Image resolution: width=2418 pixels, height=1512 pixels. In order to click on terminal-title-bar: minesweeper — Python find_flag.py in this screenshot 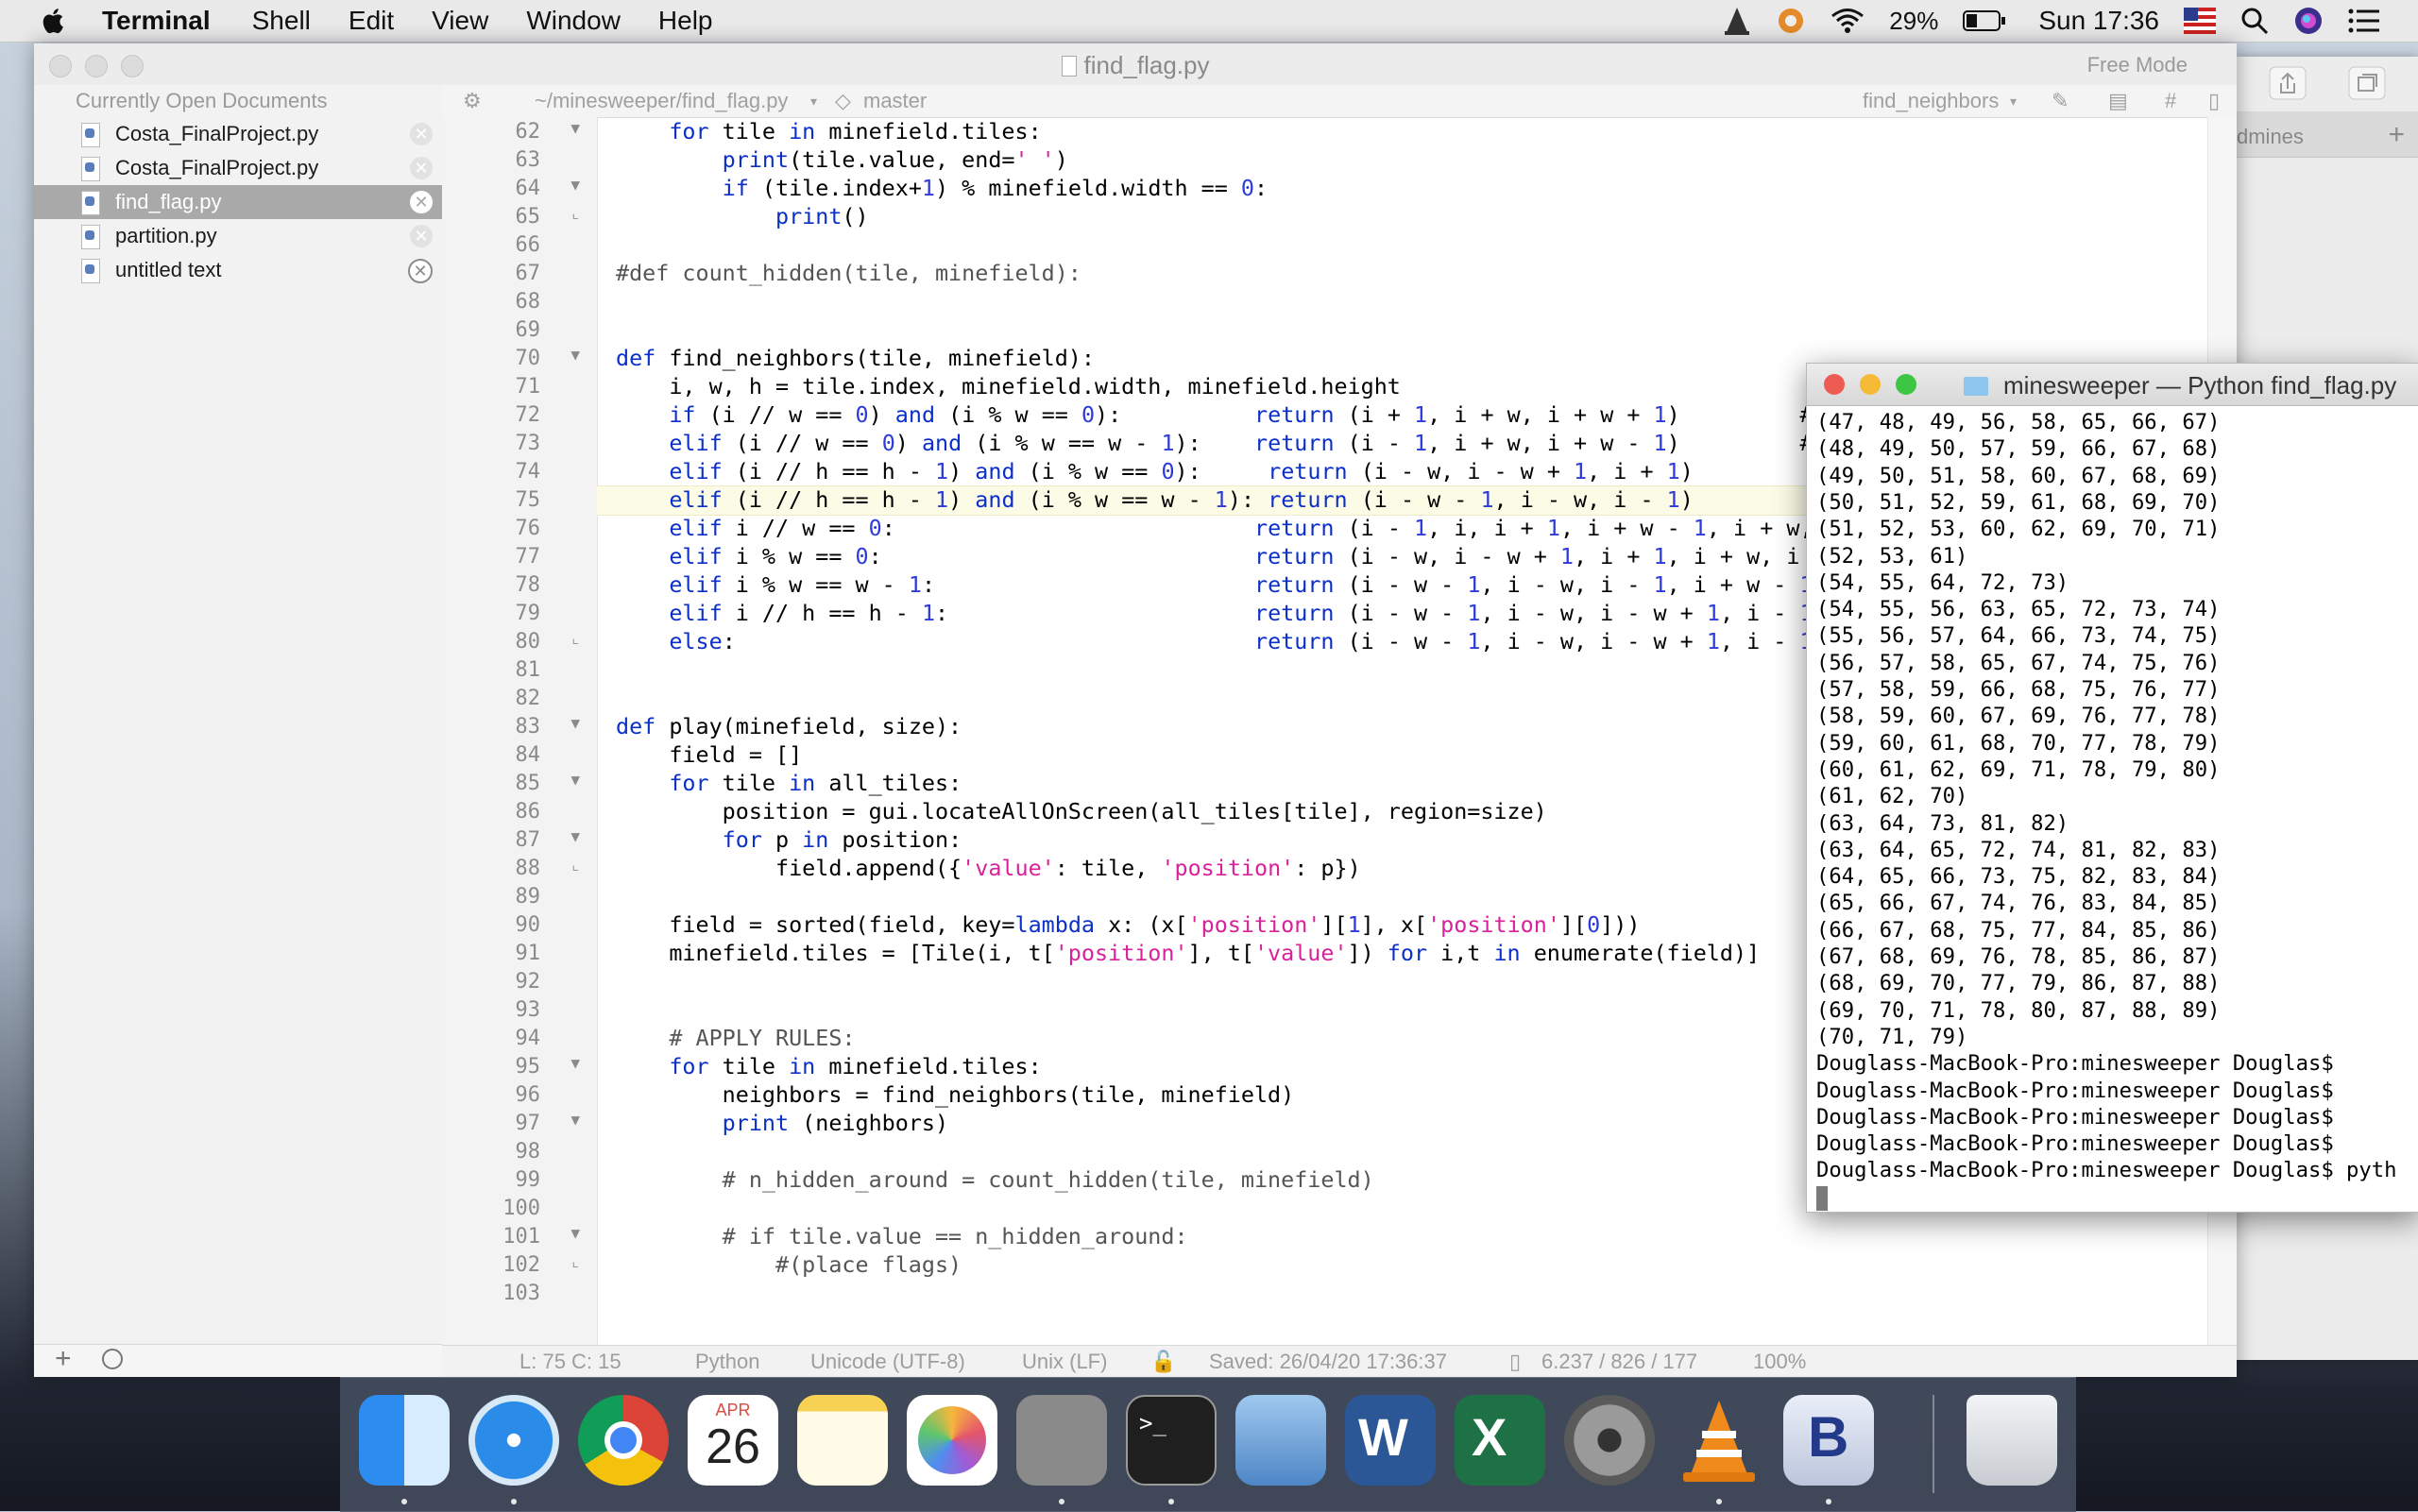, I will do `click(2112, 385)`.